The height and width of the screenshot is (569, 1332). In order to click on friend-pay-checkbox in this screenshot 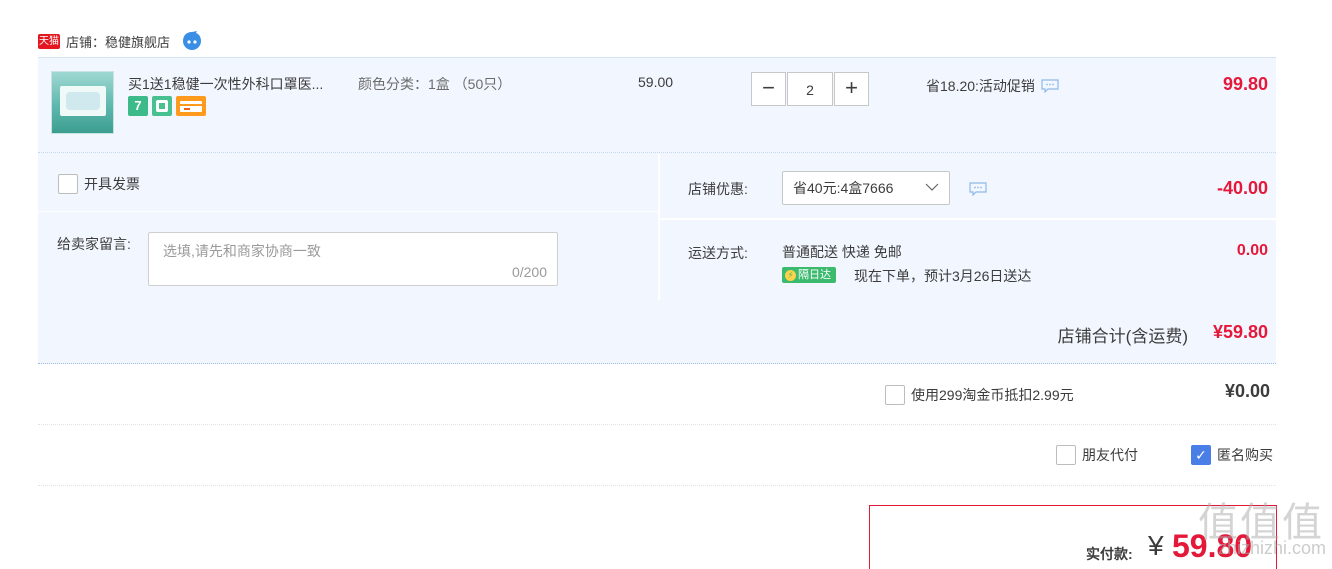, I will do `click(1066, 455)`.